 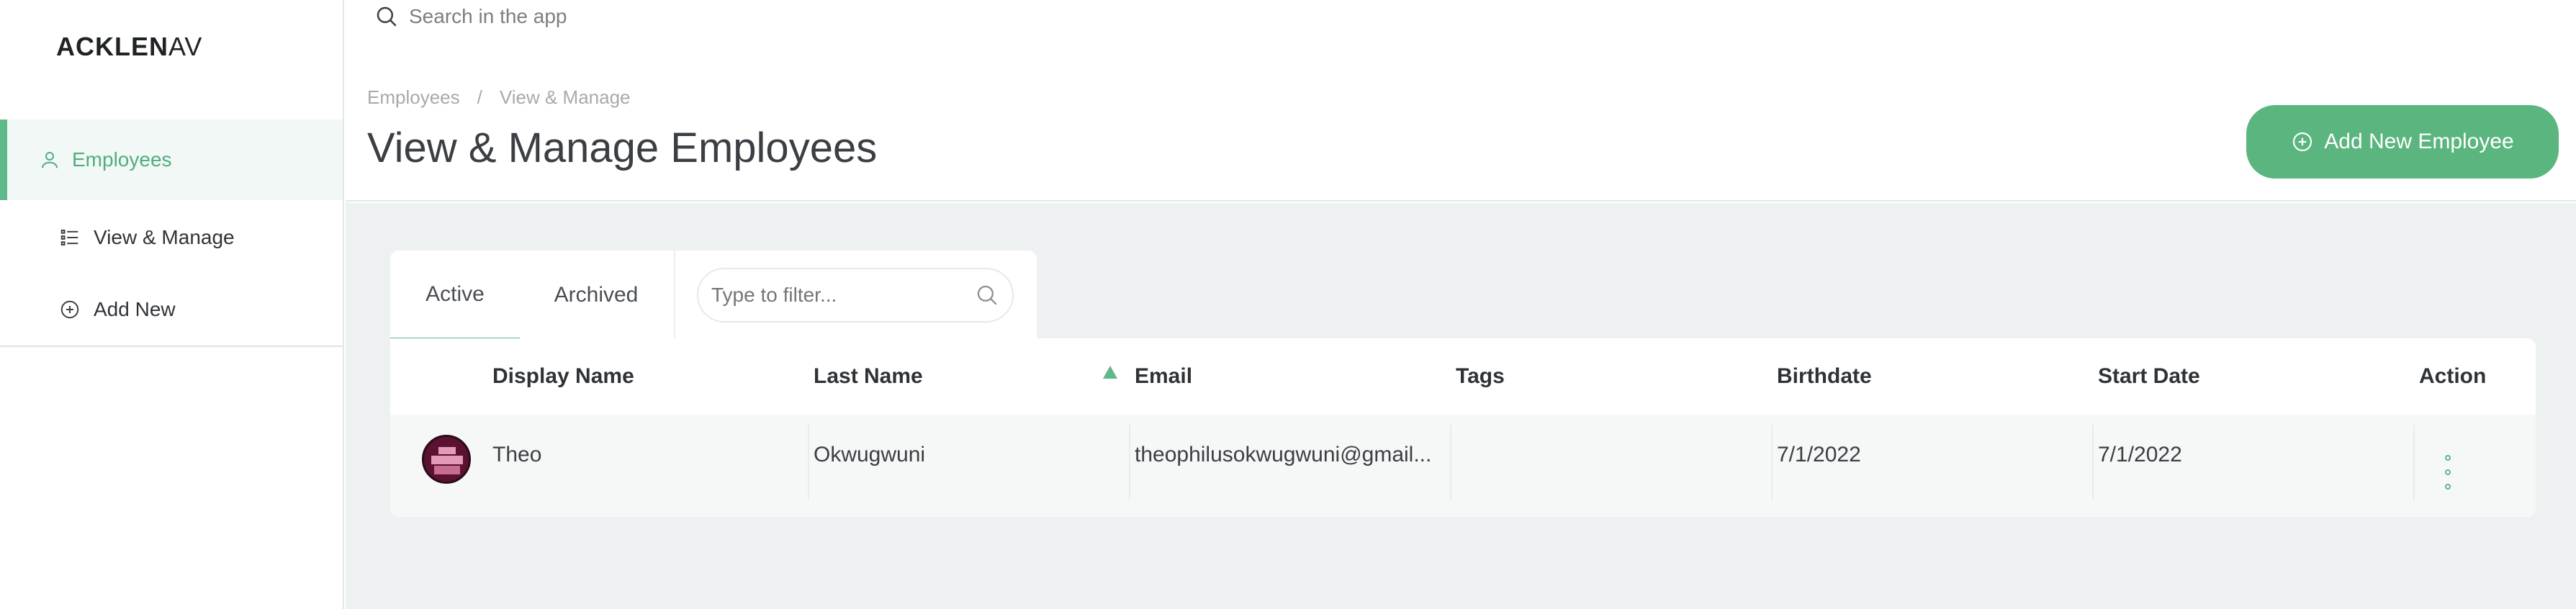 What do you see at coordinates (446, 460) in the screenshot?
I see `avatar` at bounding box center [446, 460].